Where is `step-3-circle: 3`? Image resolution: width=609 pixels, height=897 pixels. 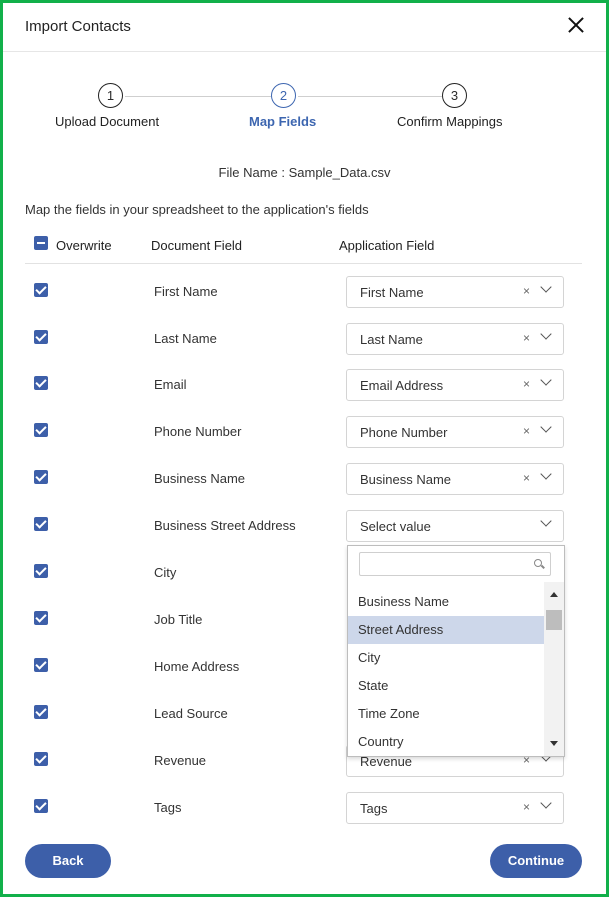
step-3-circle: 3 is located at coordinates (454, 95).